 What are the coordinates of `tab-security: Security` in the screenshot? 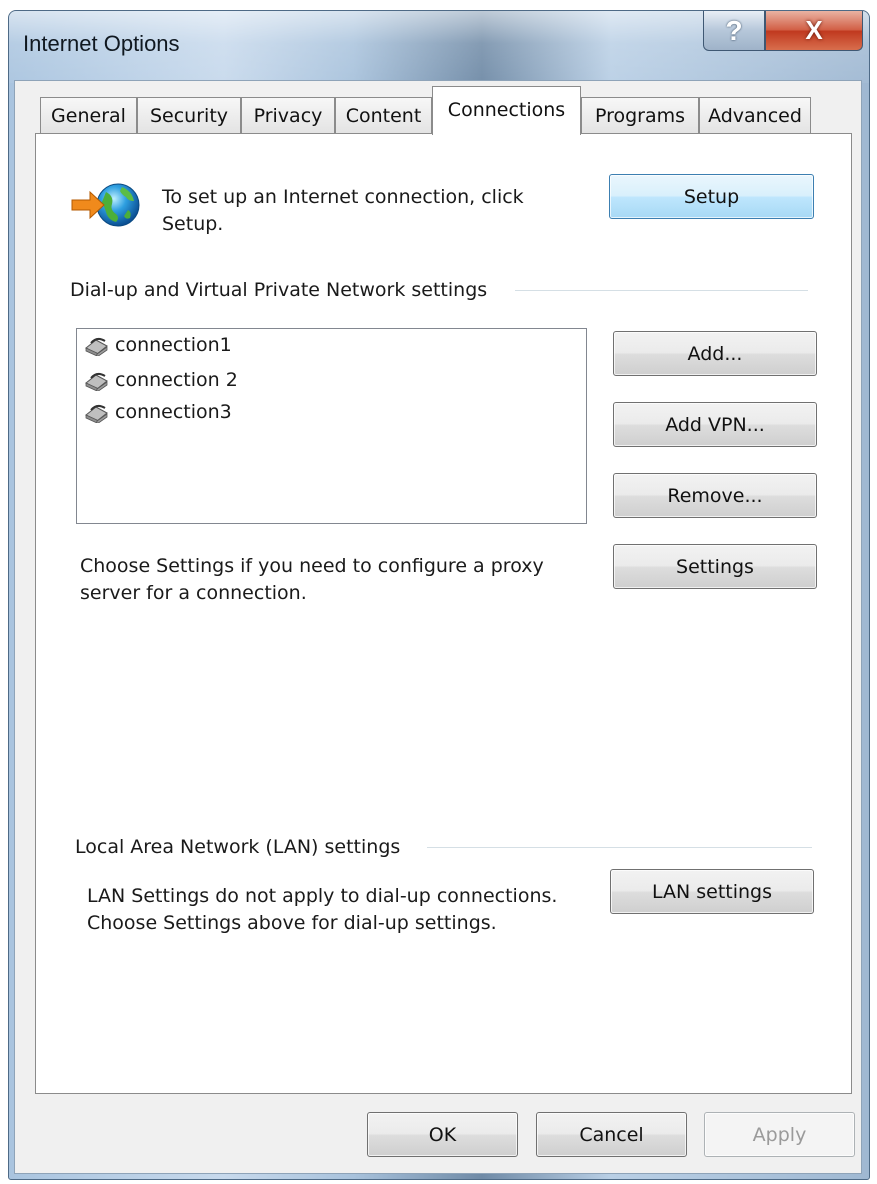 It's located at (189, 115).